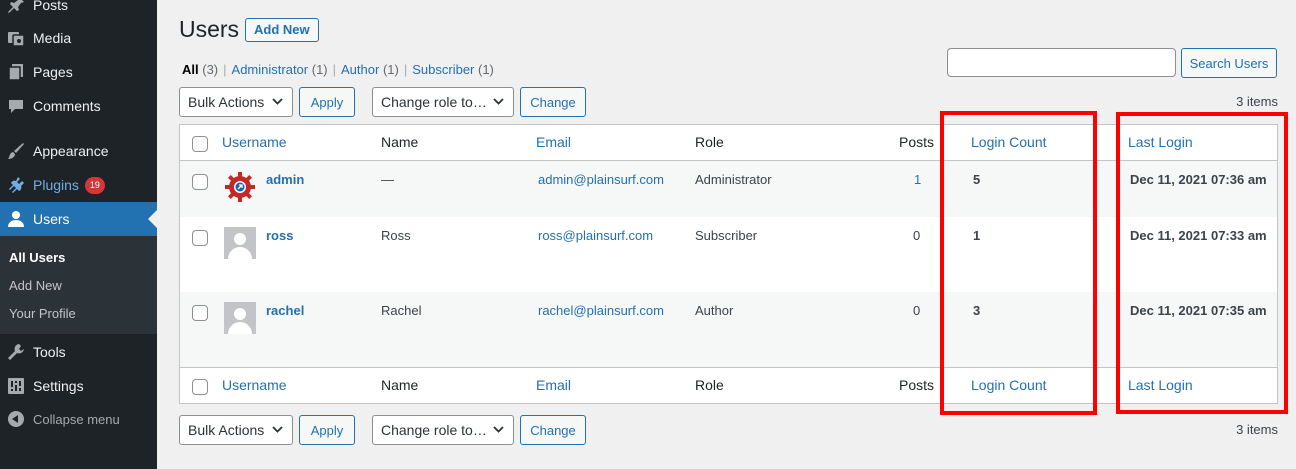  Describe the element at coordinates (1198, 235) in the screenshot. I see `user-last-login: Dec 11, 2021 07:33 am` at that location.